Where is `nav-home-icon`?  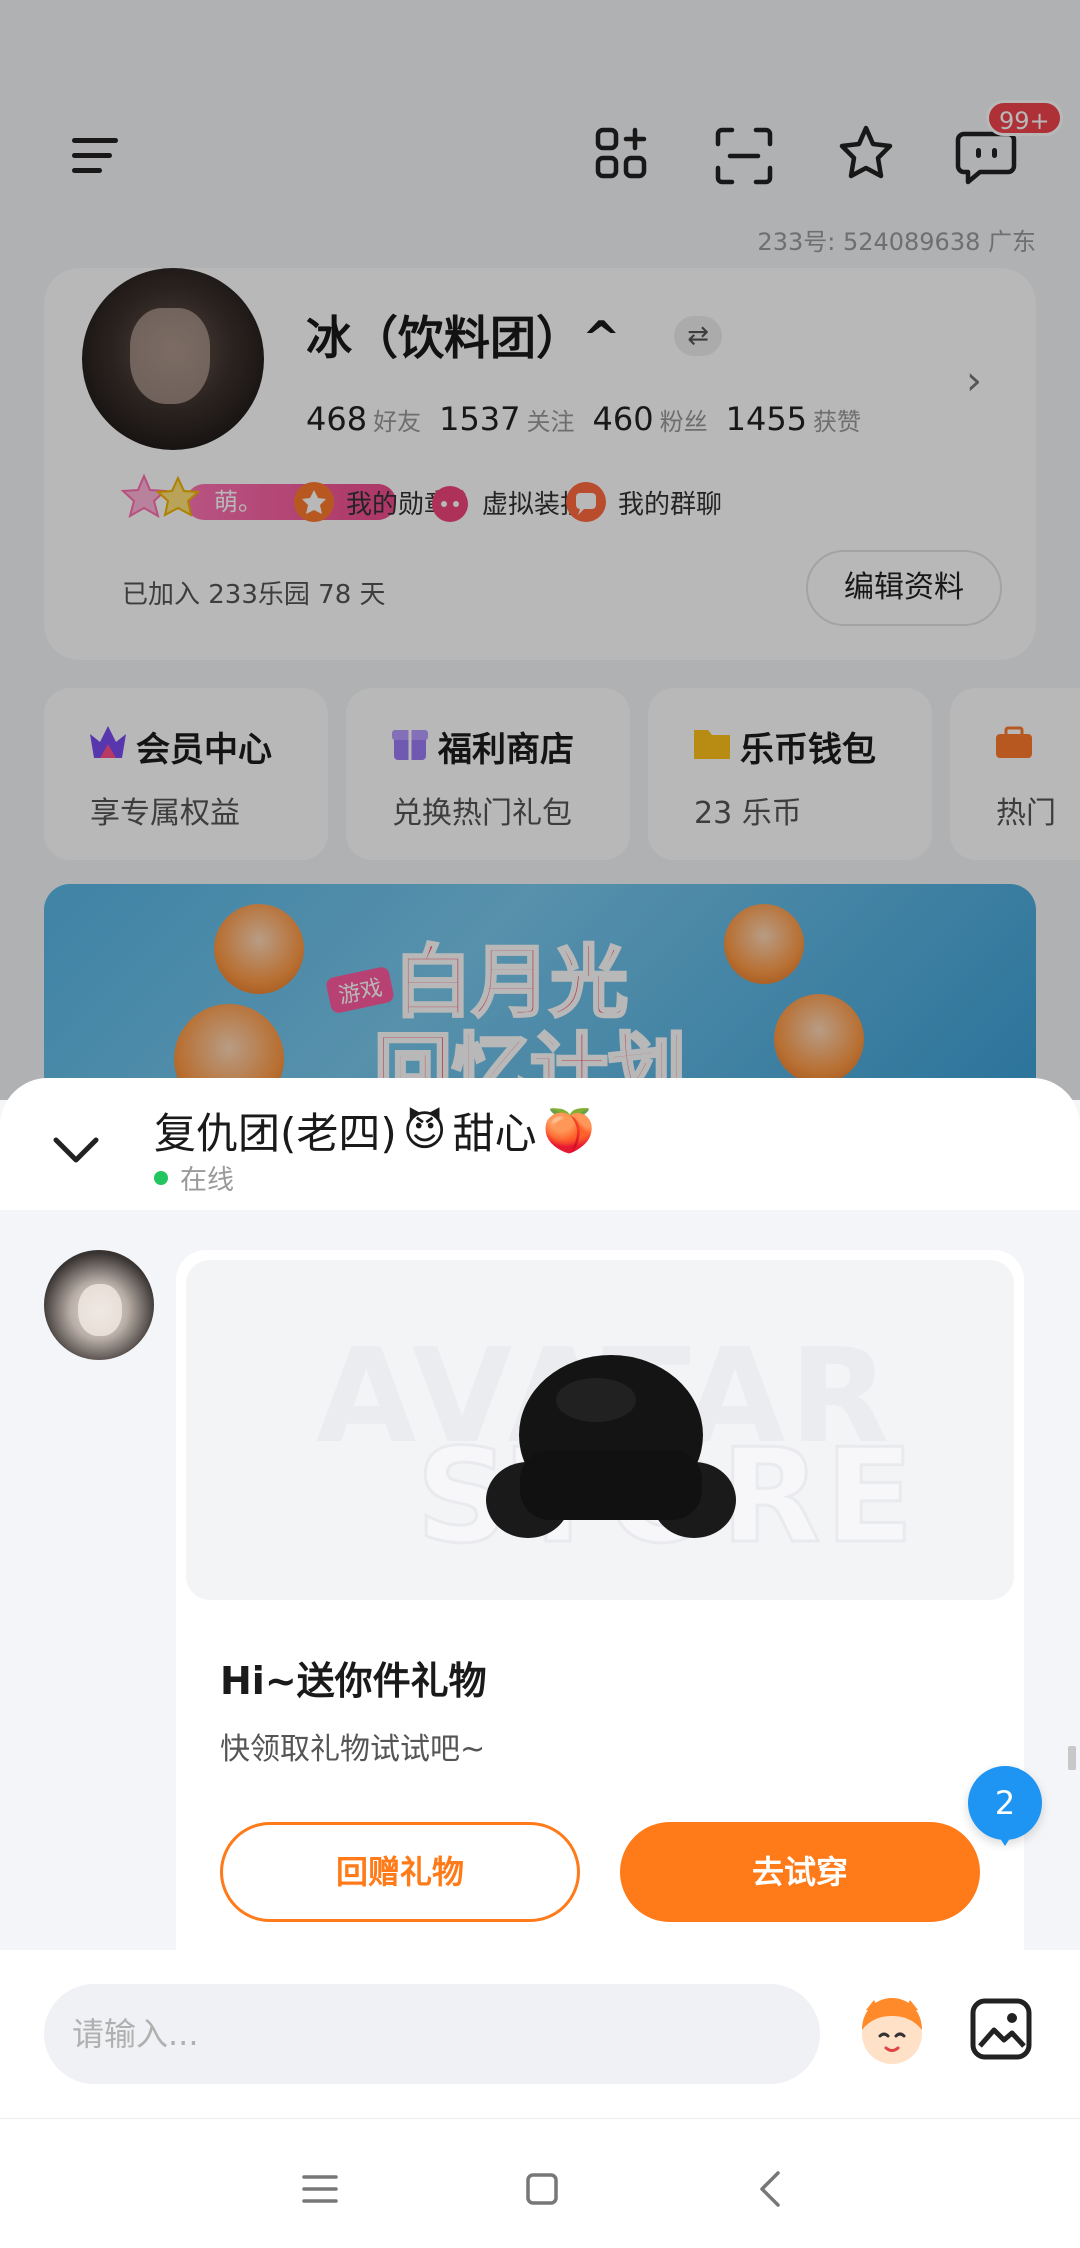
nav-home-icon is located at coordinates (542, 2189).